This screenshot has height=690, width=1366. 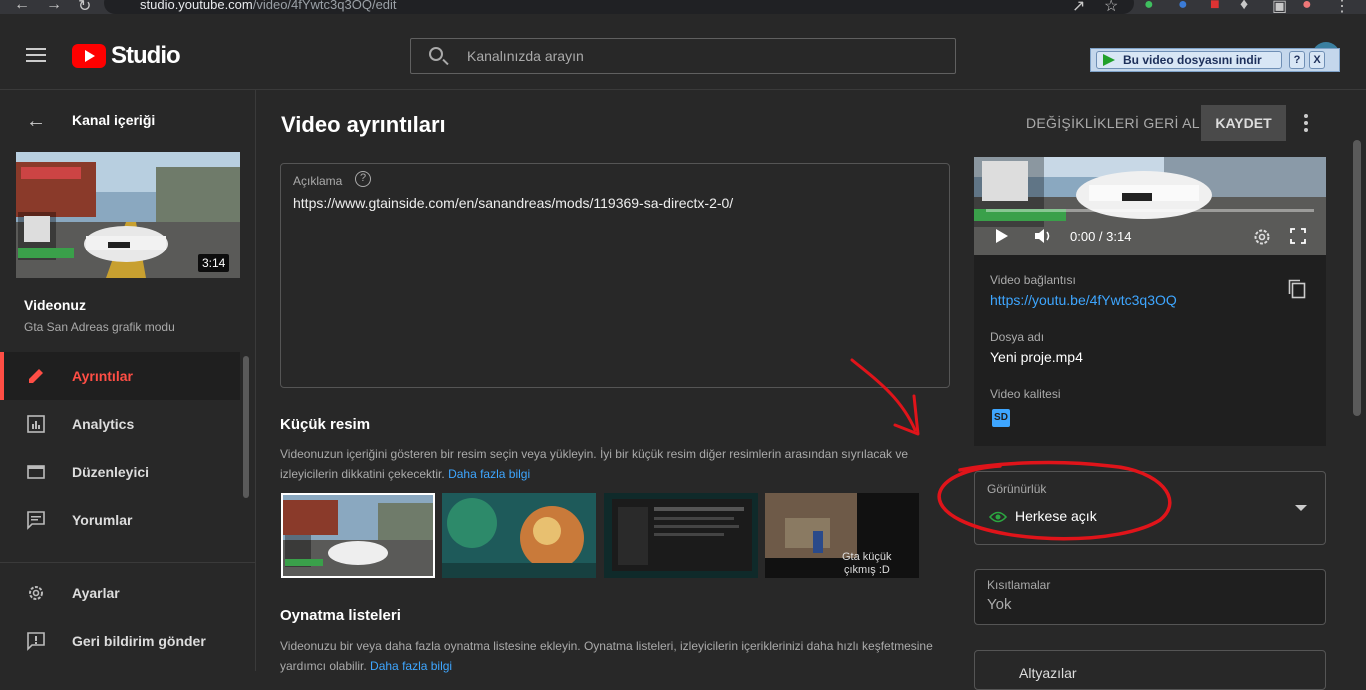 What do you see at coordinates (1306, 123) in the screenshot?
I see `more-options-icon` at bounding box center [1306, 123].